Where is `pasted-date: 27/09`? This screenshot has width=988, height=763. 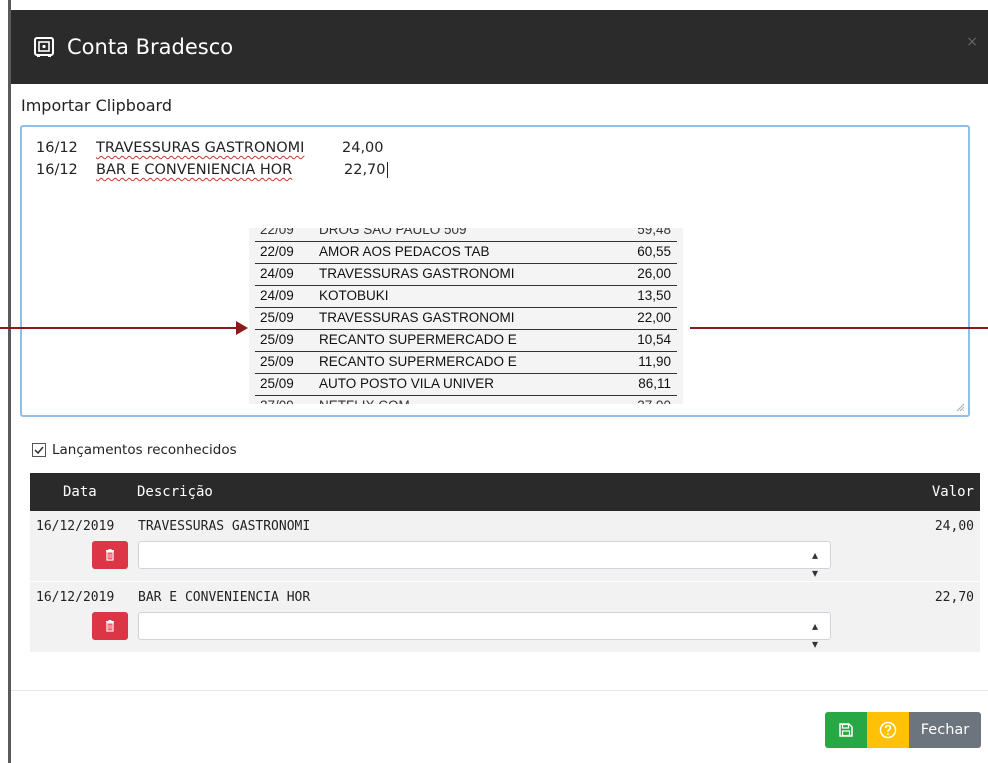 pasted-date: 27/09 is located at coordinates (277, 399).